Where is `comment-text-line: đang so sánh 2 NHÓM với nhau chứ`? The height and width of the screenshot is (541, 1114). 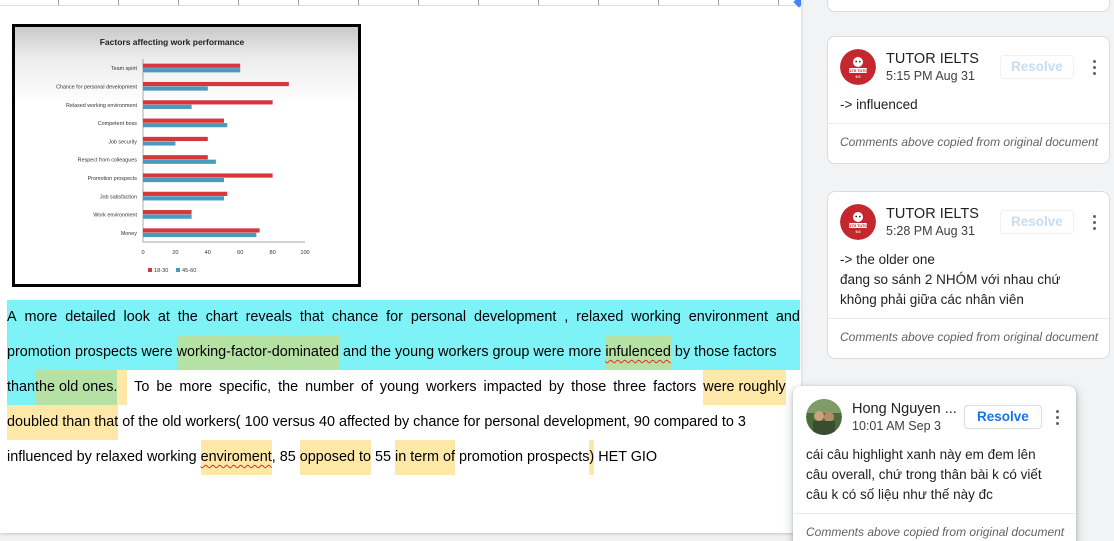 comment-text-line: đang so sánh 2 NHÓM với nhau chứ is located at coordinates (950, 279).